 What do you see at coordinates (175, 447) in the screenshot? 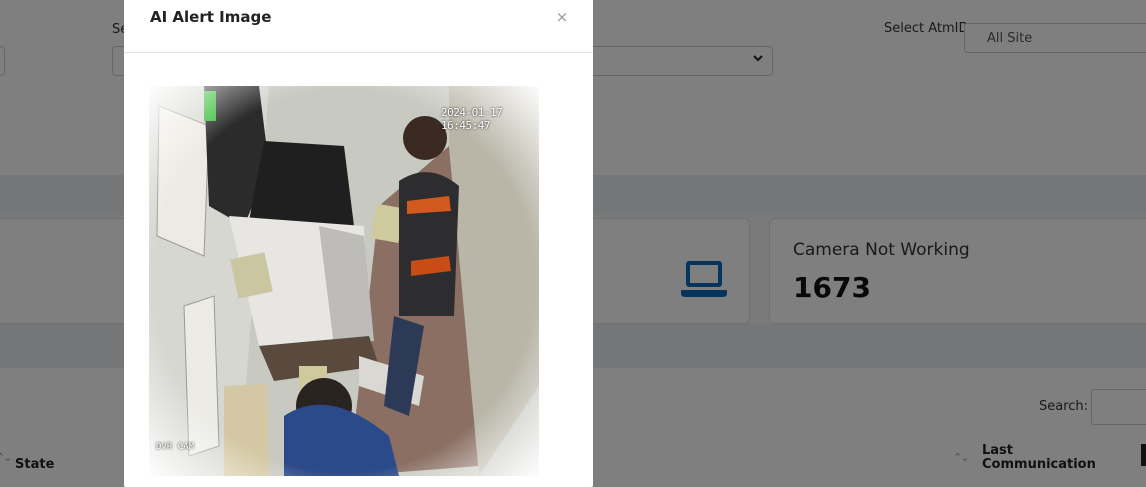
I see `camera-label-overlay: DVR CAM` at bounding box center [175, 447].